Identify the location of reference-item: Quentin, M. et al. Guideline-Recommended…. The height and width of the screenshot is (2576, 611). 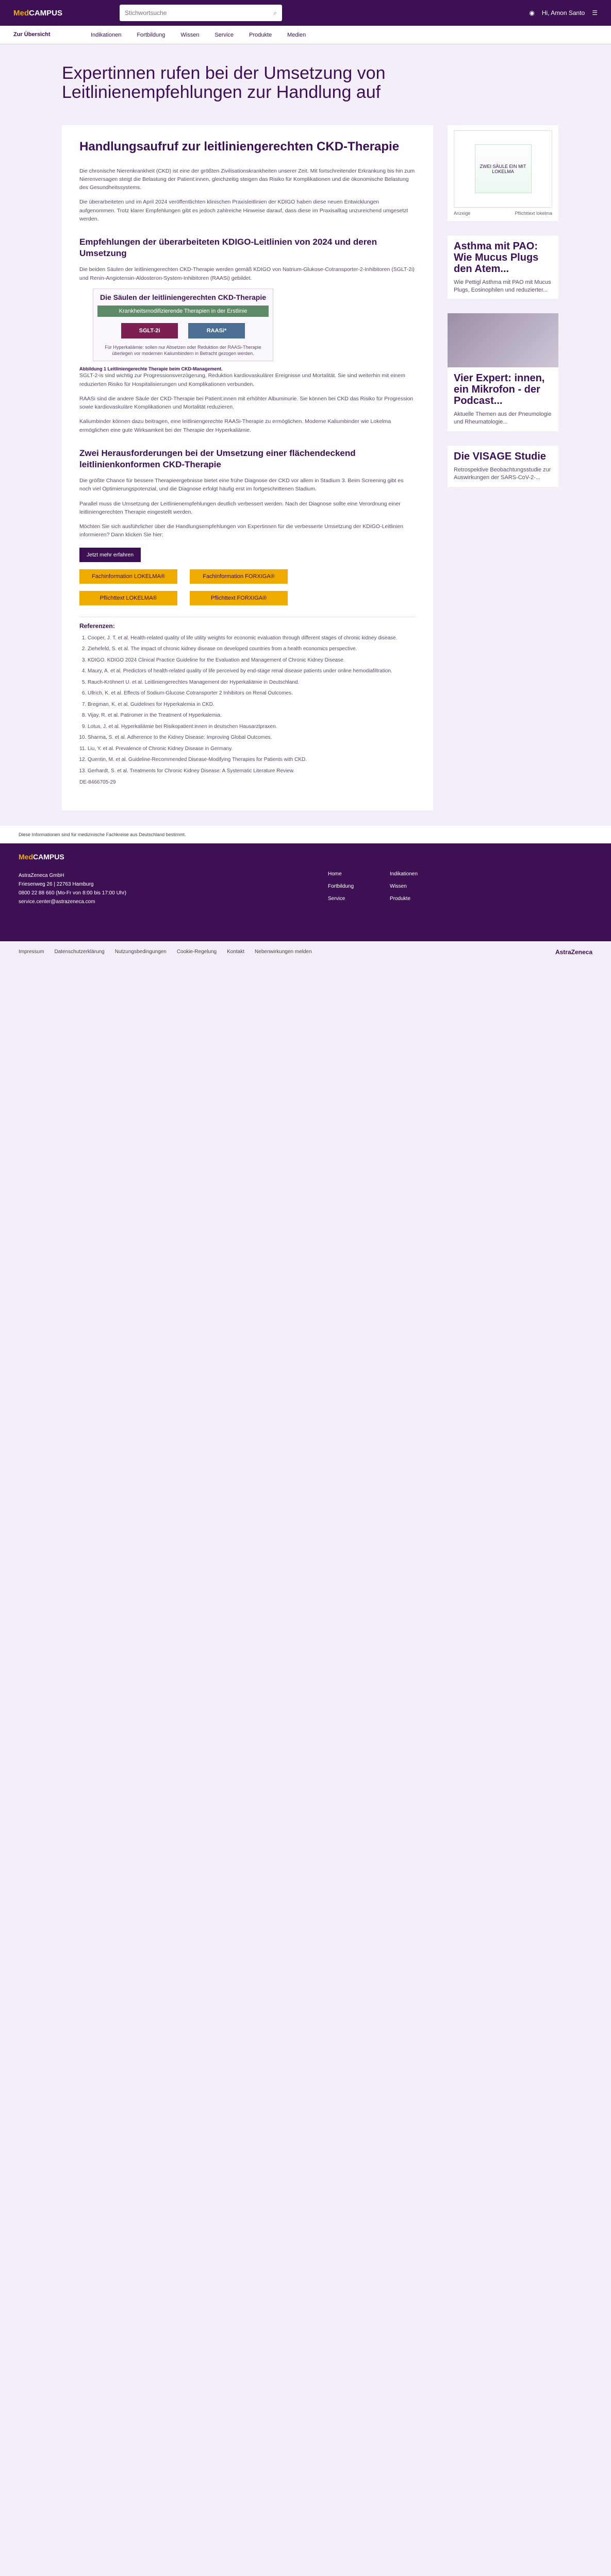
(252, 760).